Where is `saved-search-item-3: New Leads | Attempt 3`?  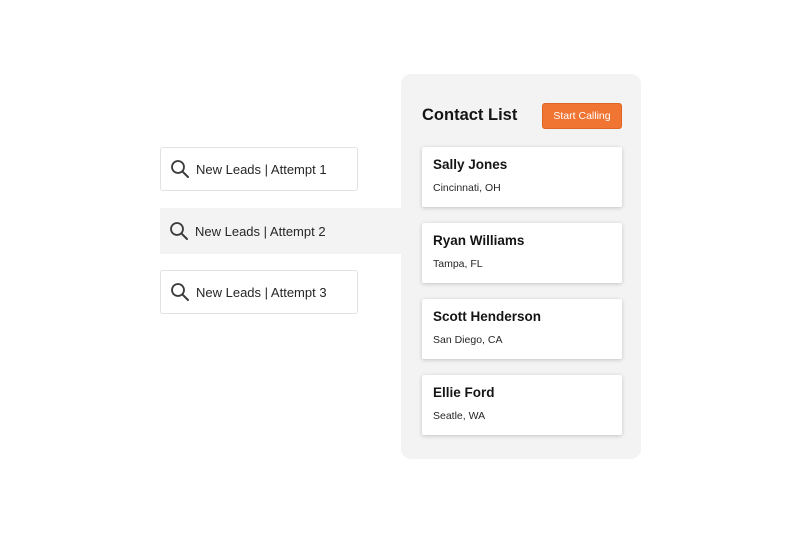 saved-search-item-3: New Leads | Attempt 3 is located at coordinates (259, 292).